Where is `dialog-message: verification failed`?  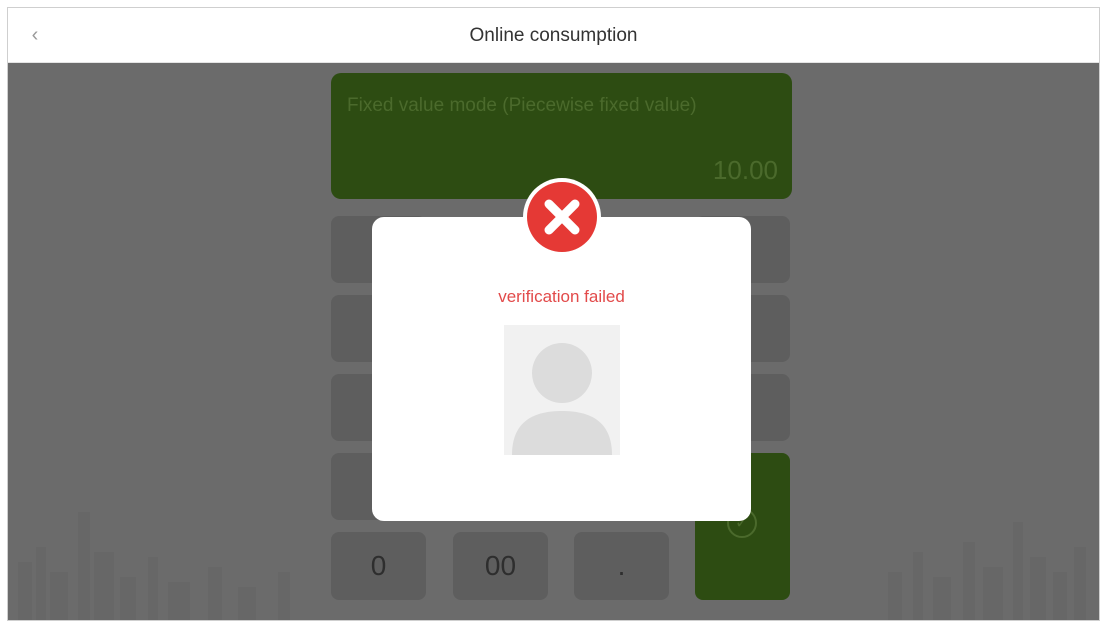
dialog-message: verification failed is located at coordinates (561, 296).